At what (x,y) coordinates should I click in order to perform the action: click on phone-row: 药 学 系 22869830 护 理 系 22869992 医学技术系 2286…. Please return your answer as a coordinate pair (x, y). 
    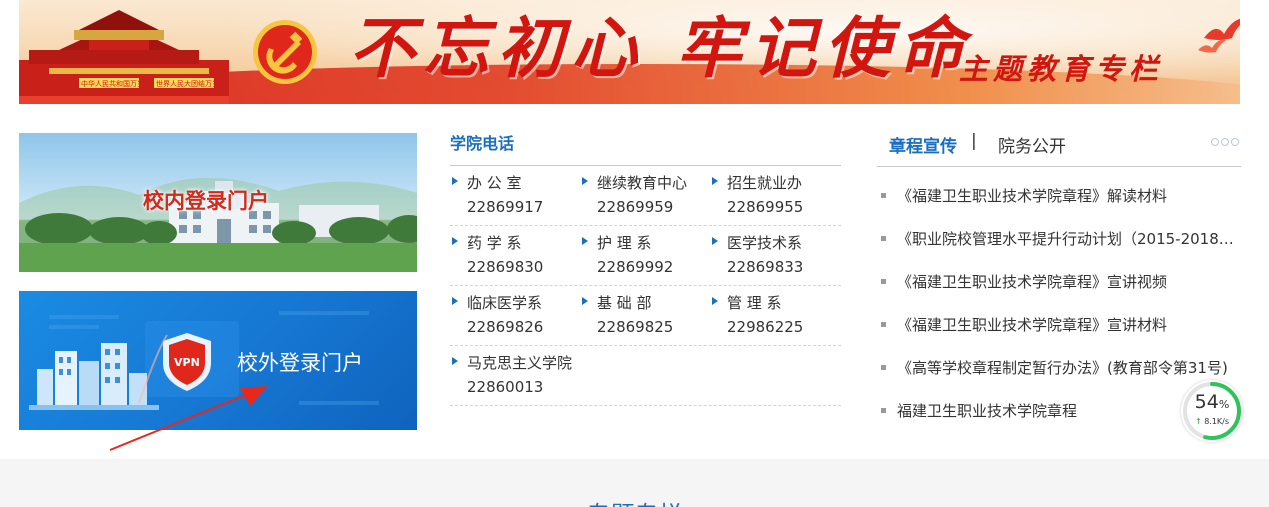
    Looking at the image, I should click on (645, 256).